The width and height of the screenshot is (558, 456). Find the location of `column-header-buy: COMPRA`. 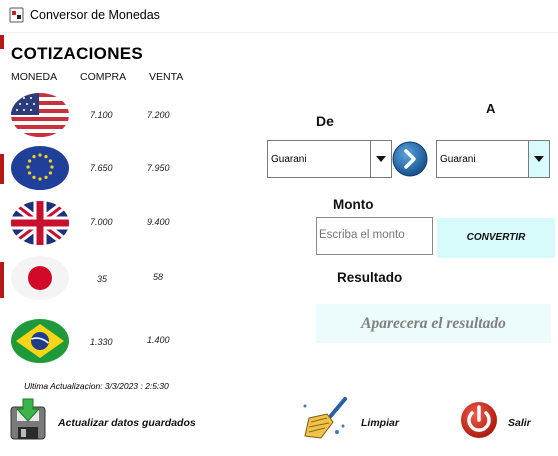

column-header-buy: COMPRA is located at coordinates (103, 77).